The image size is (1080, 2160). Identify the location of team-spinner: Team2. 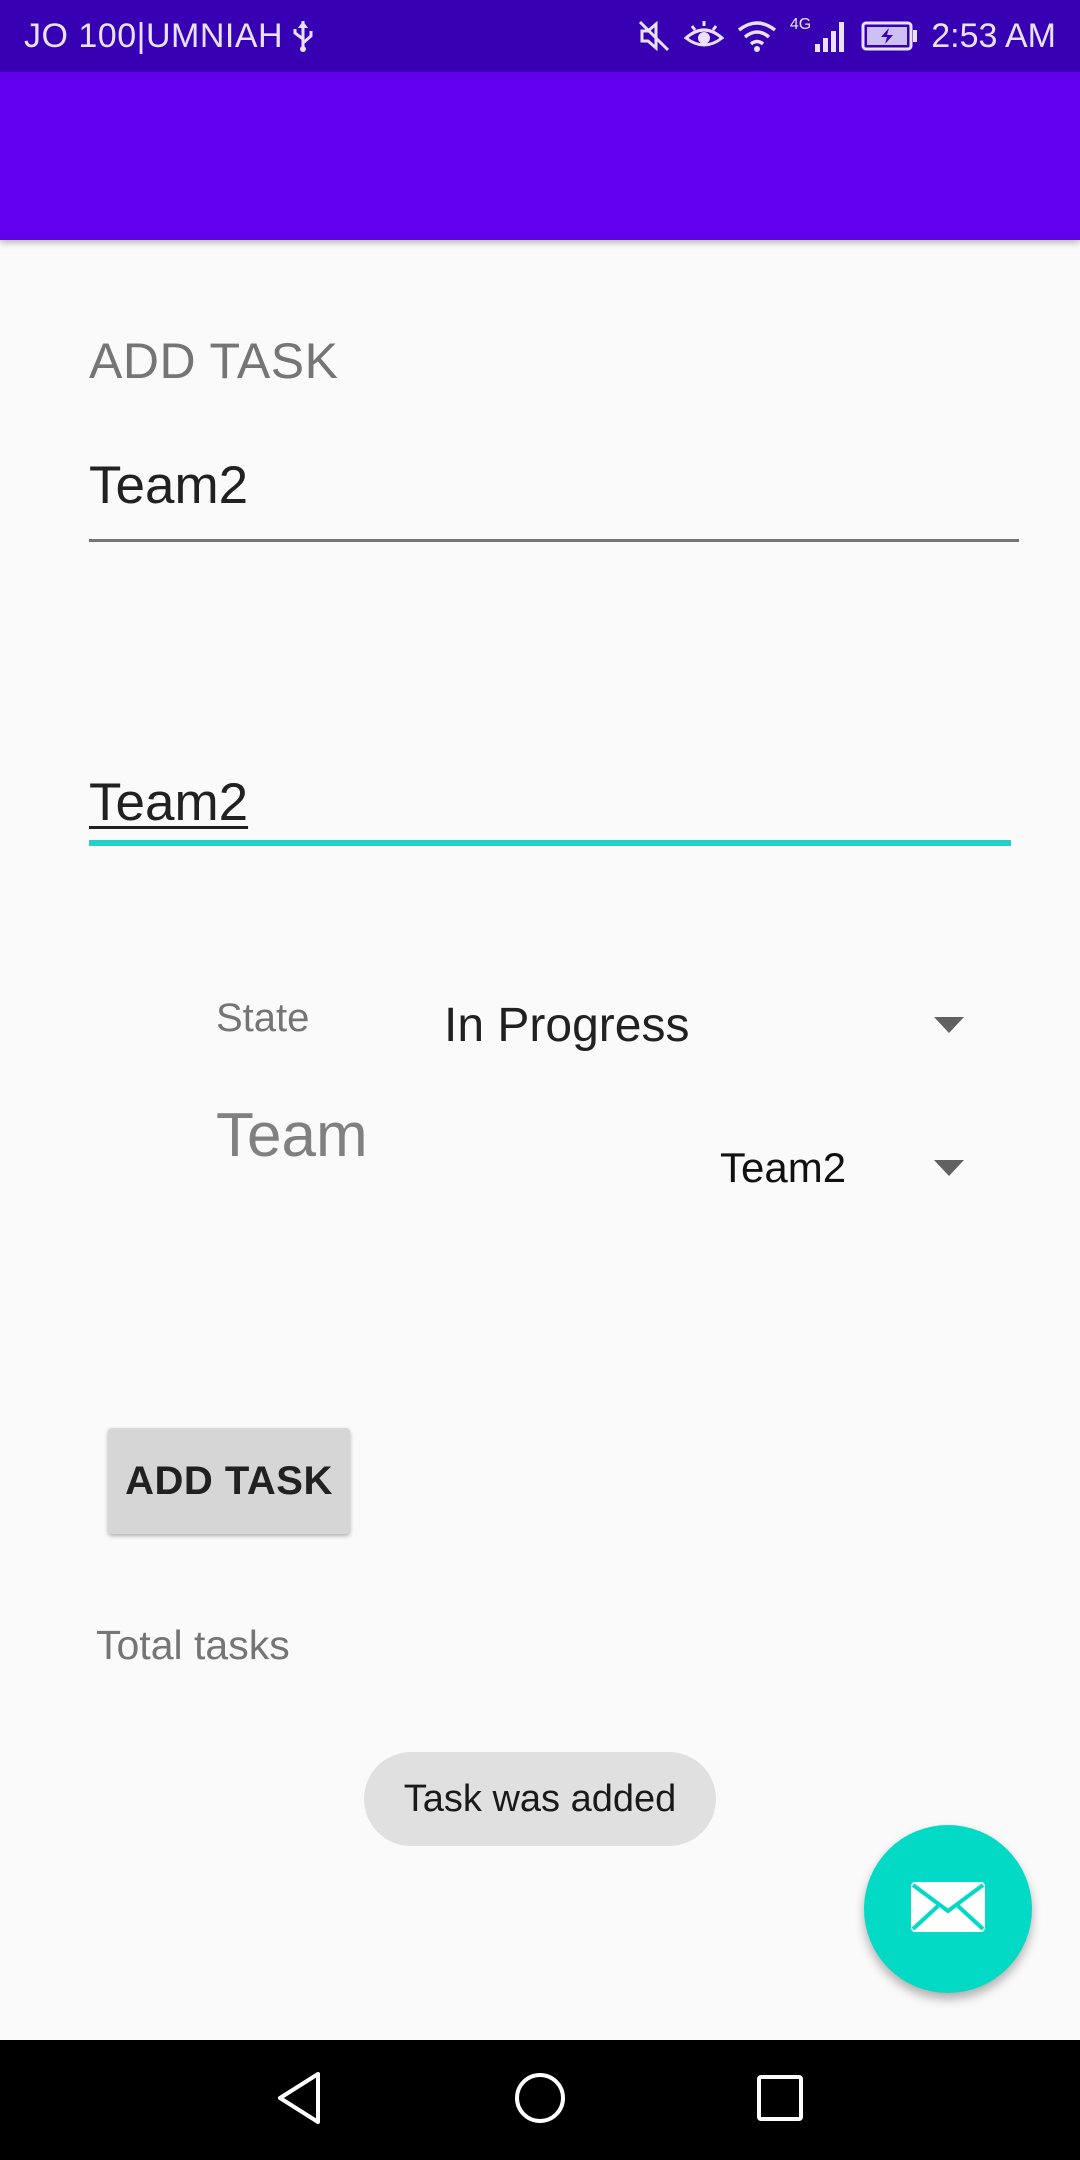
(842, 1168).